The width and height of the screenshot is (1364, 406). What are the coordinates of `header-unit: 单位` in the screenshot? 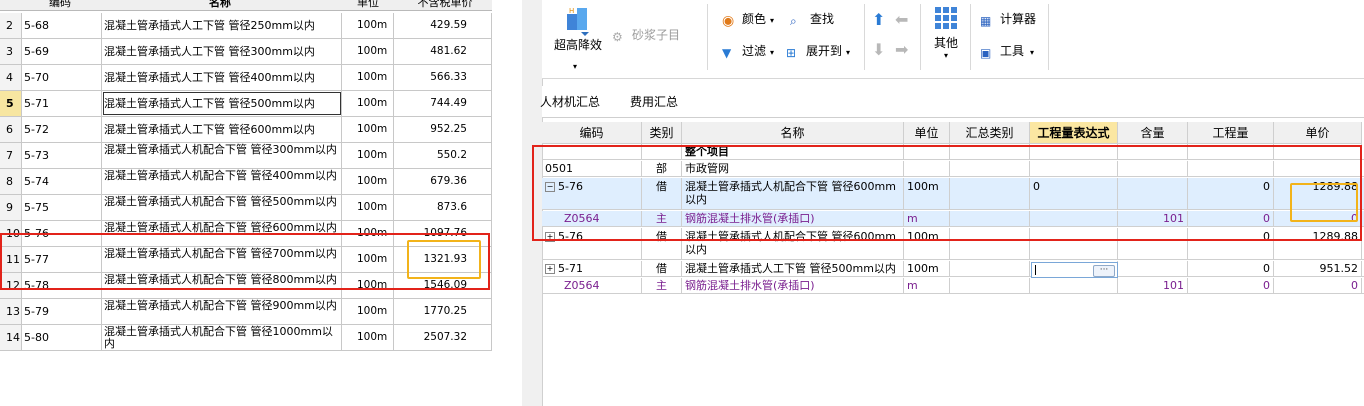 It's located at (368, 4).